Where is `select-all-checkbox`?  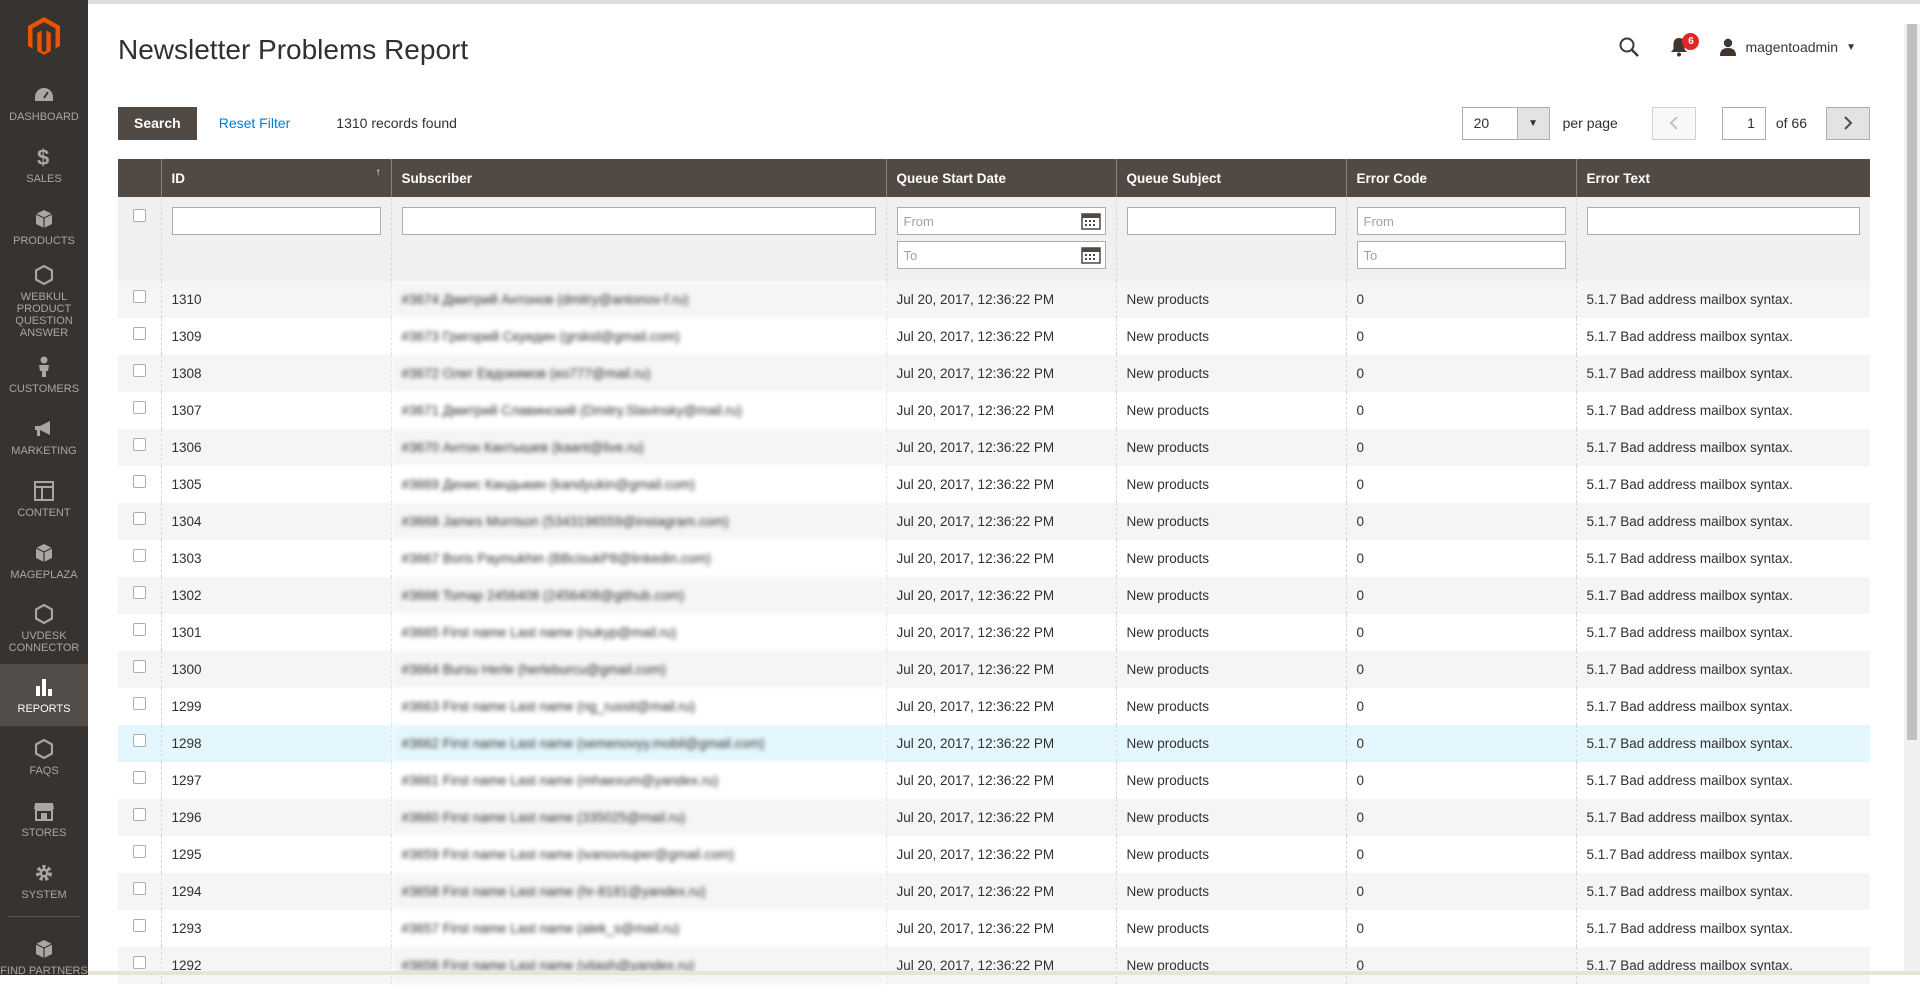
select-all-checkbox is located at coordinates (139, 215).